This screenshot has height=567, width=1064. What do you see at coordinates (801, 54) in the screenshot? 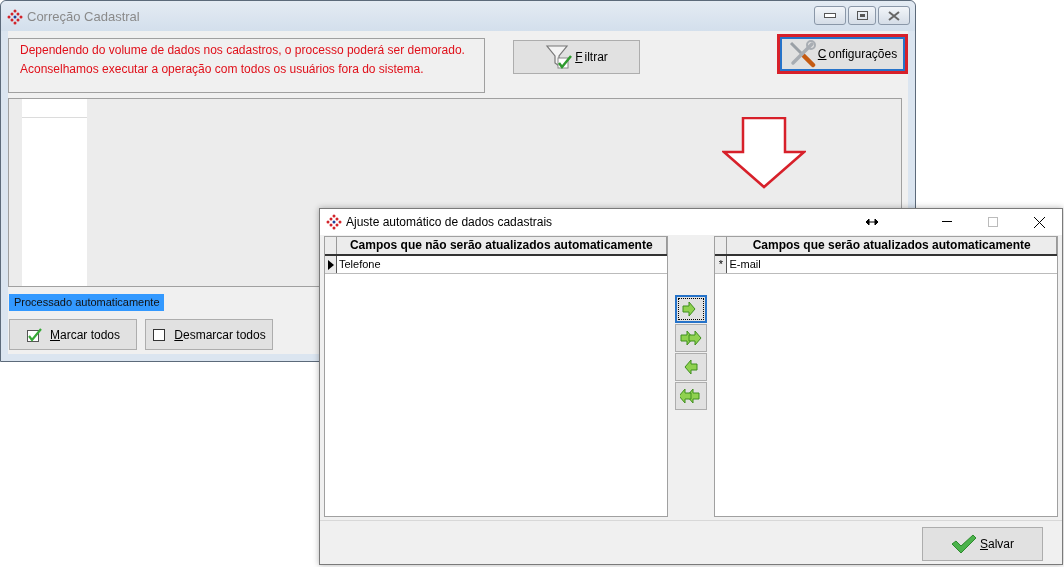
I see `tools-icon` at bounding box center [801, 54].